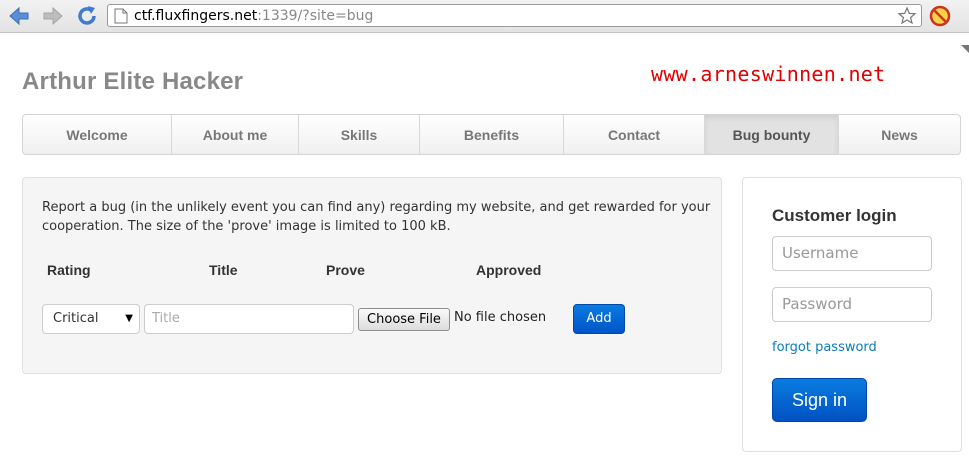 The width and height of the screenshot is (969, 456). I want to click on rating-select: Critical ▼, so click(91, 319).